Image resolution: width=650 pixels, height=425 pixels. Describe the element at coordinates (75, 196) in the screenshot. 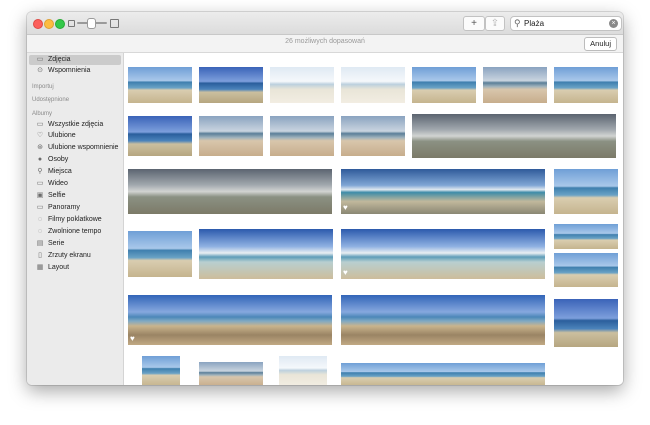

I see `sidebar-item-selfies: ▣ Selfie` at that location.